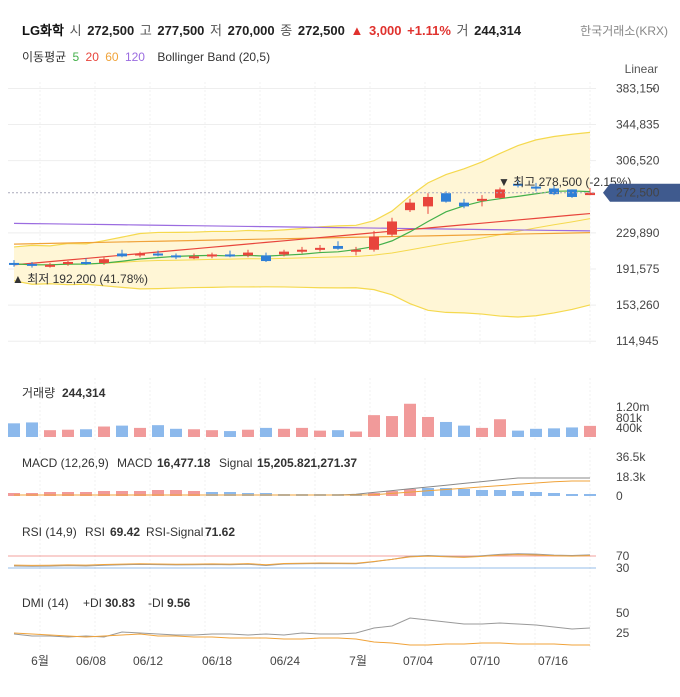 The height and width of the screenshot is (697, 680). What do you see at coordinates (638, 193) in the screenshot?
I see `current-price-label: 272,500` at bounding box center [638, 193].